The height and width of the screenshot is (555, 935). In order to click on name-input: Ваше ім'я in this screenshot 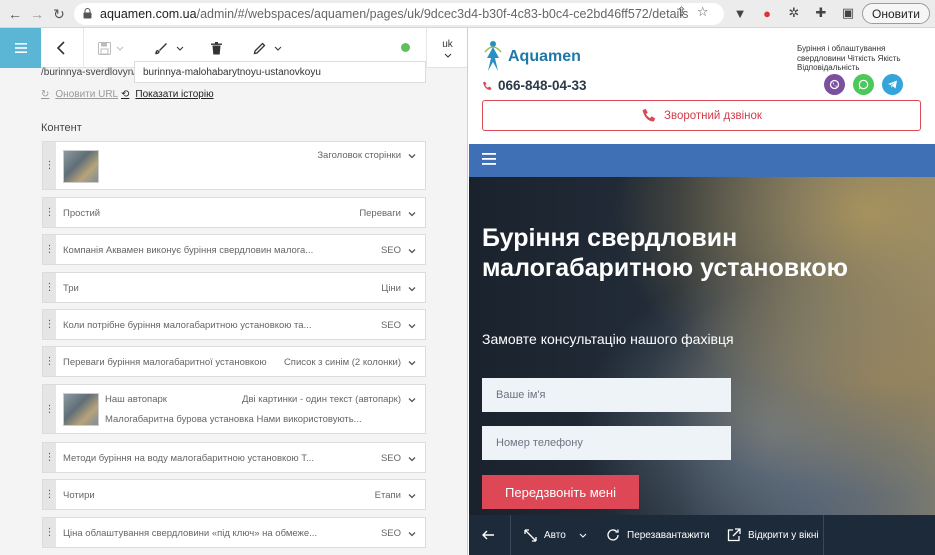, I will do `click(606, 395)`.